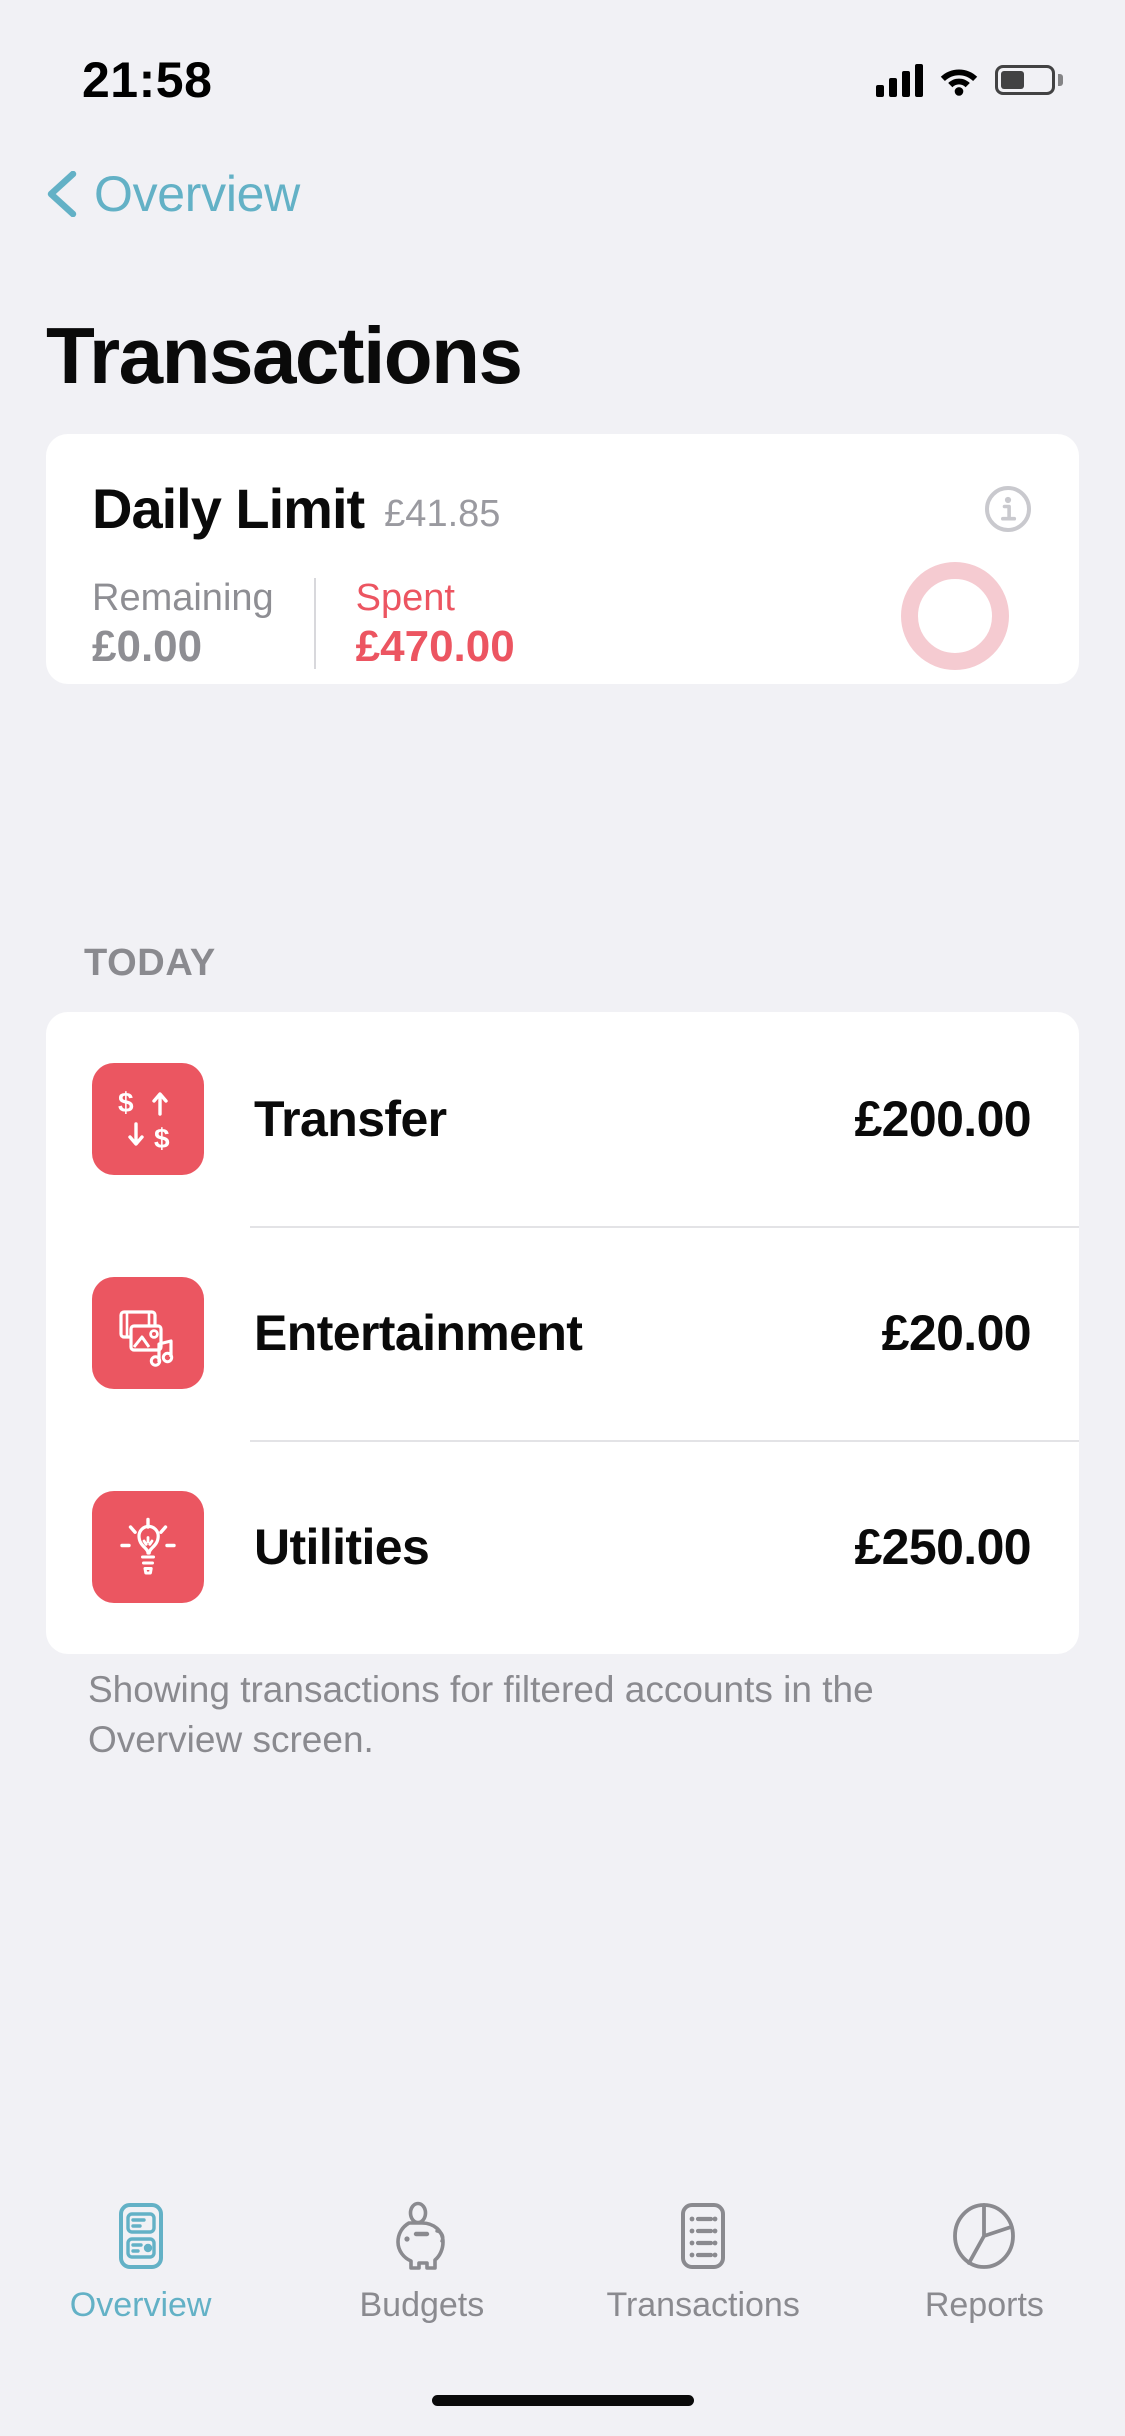 The width and height of the screenshot is (1125, 2436). I want to click on status-bar-indicators, so click(969, 80).